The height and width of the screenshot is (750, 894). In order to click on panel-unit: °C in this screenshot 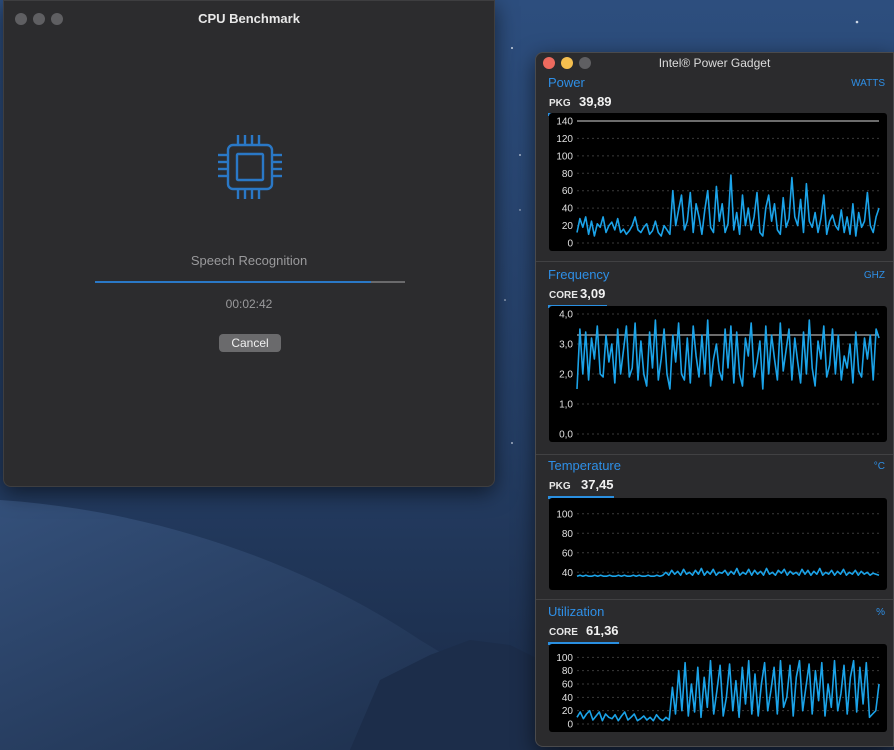, I will do `click(879, 466)`.